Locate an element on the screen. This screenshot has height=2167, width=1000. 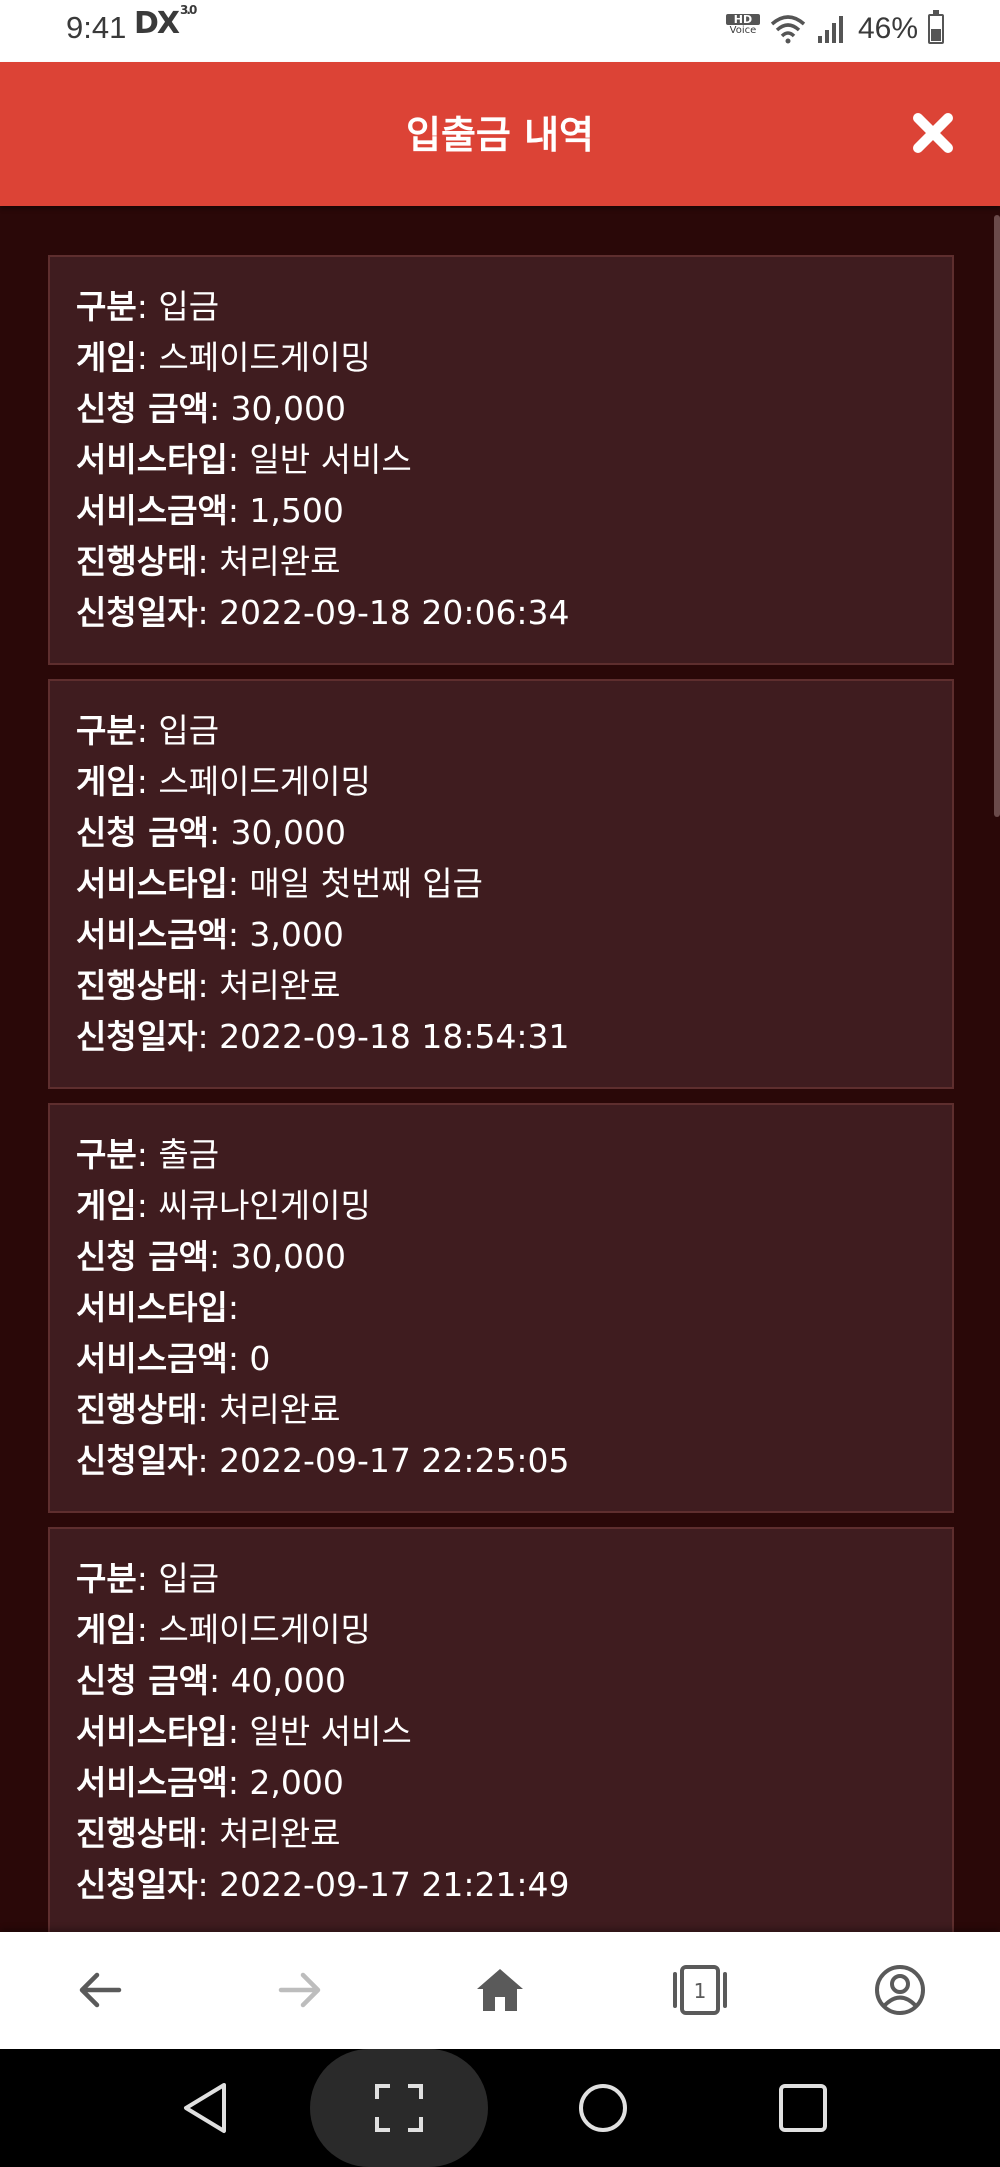
page-title: 입출금 내역 is located at coordinates (500, 135).